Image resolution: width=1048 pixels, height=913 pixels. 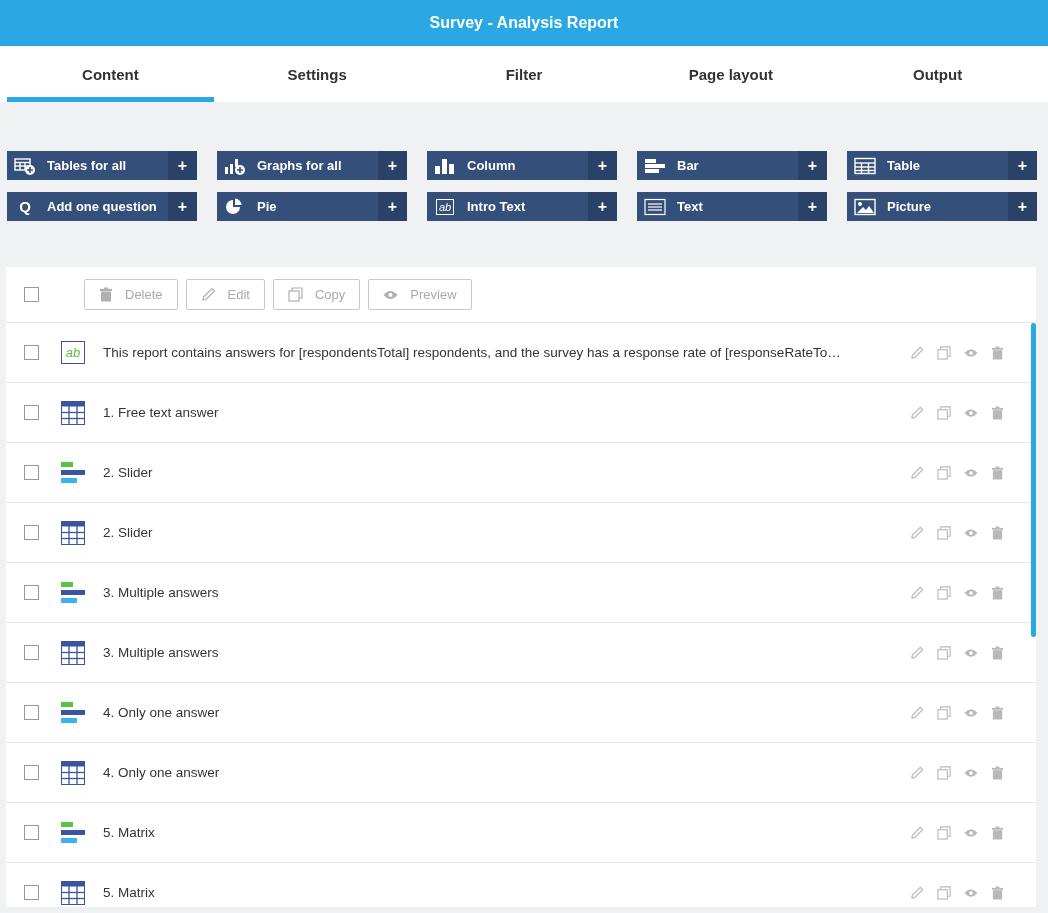 I want to click on add-element-button: Table +, so click(x=942, y=165).